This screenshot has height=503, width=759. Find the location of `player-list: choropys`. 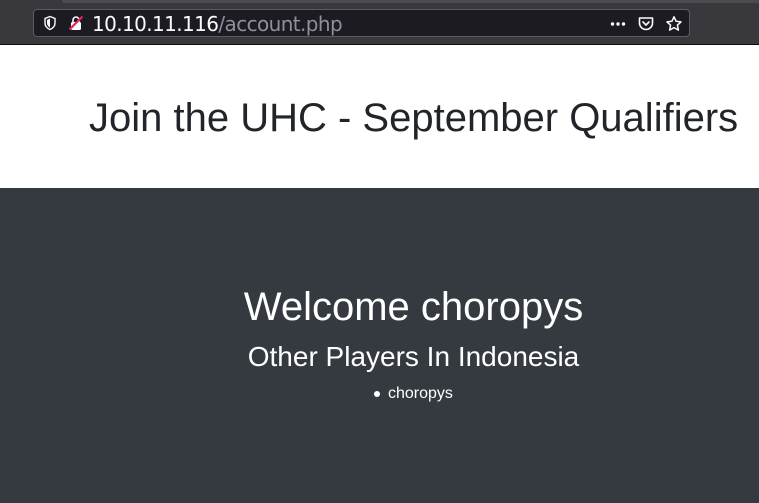

player-list: choropys is located at coordinates (413, 394).